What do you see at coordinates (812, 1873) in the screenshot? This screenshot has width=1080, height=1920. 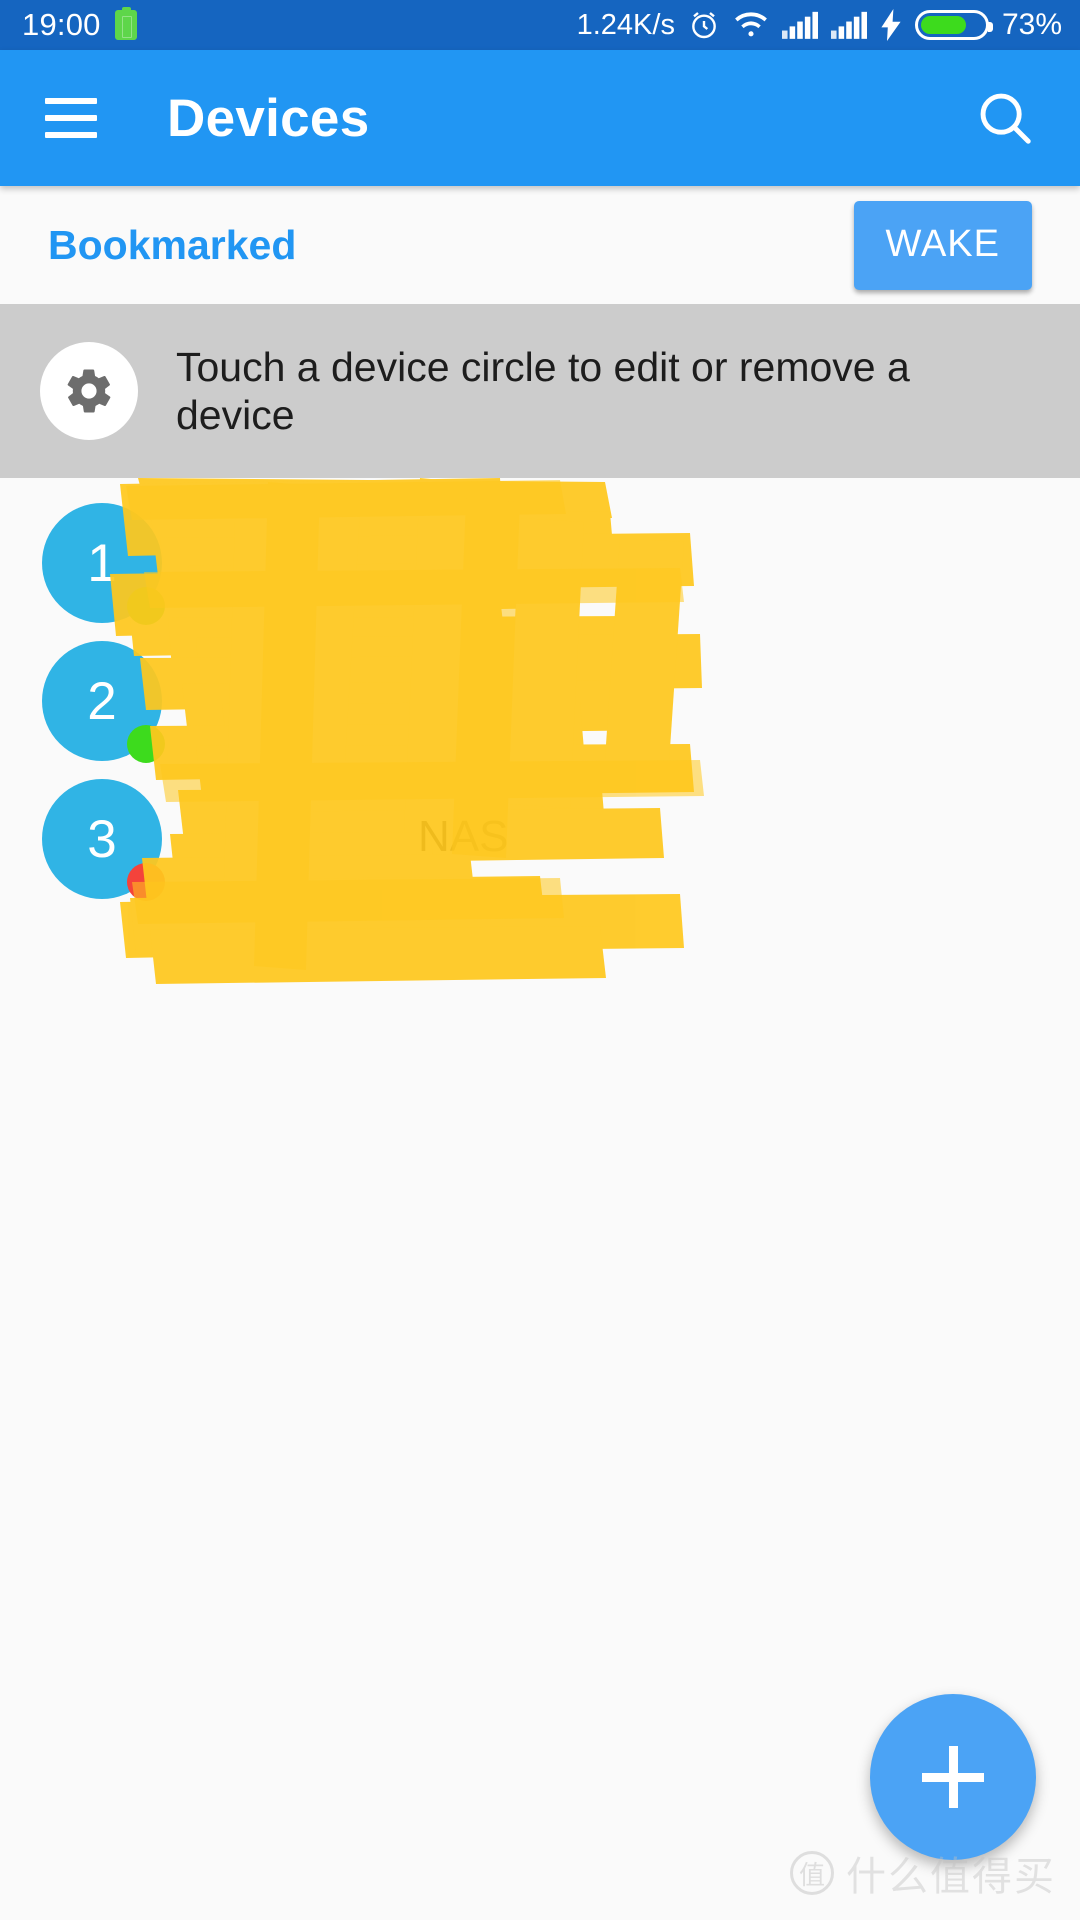 I see `watermark-badge: 值` at bounding box center [812, 1873].